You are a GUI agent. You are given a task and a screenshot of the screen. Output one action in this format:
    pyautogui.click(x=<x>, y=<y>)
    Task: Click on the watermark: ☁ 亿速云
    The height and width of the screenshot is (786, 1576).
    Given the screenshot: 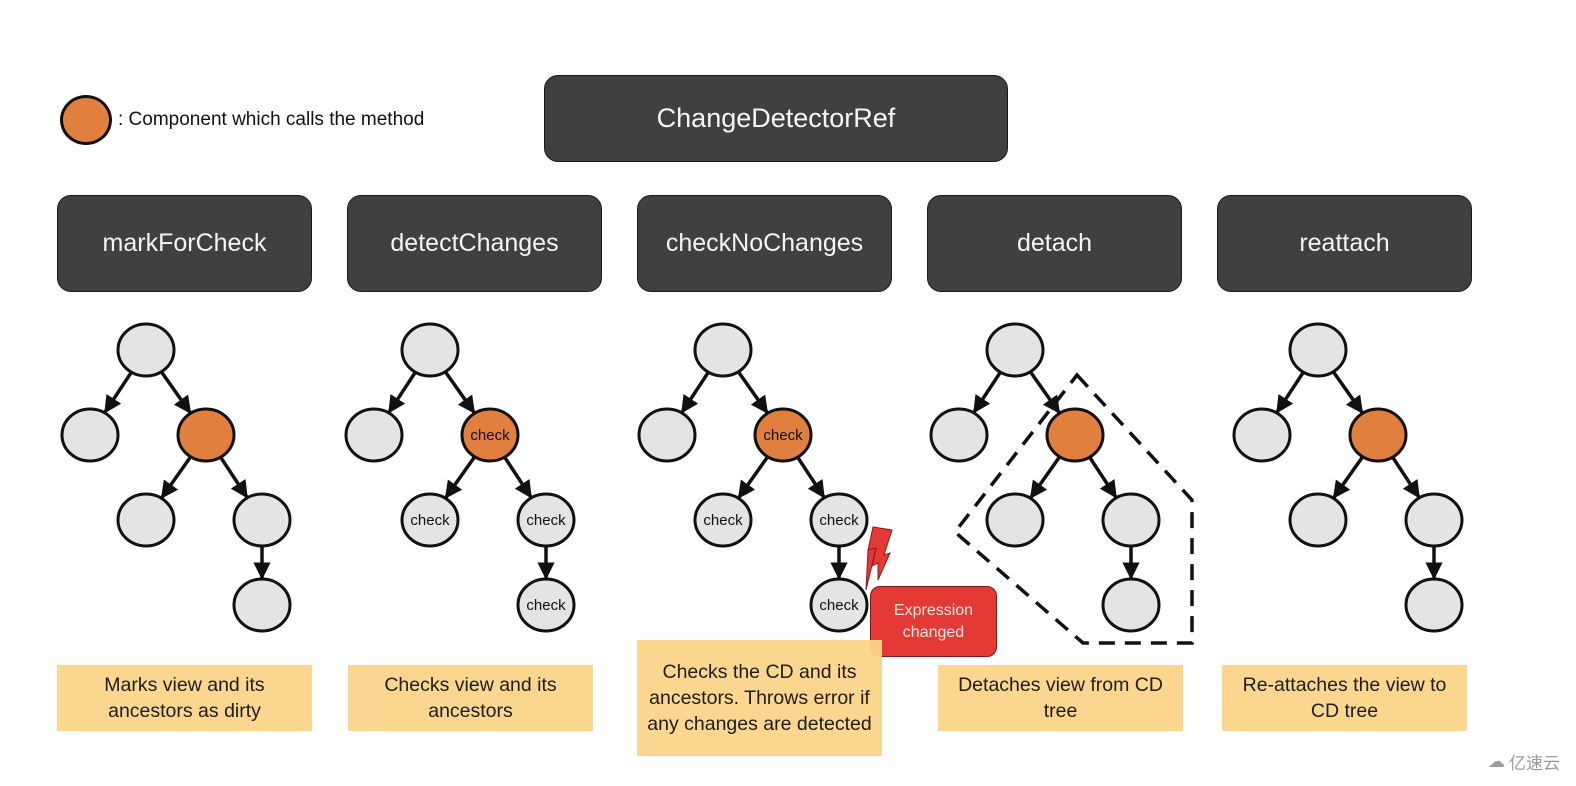 What is the action you would take?
    pyautogui.click(x=1524, y=761)
    